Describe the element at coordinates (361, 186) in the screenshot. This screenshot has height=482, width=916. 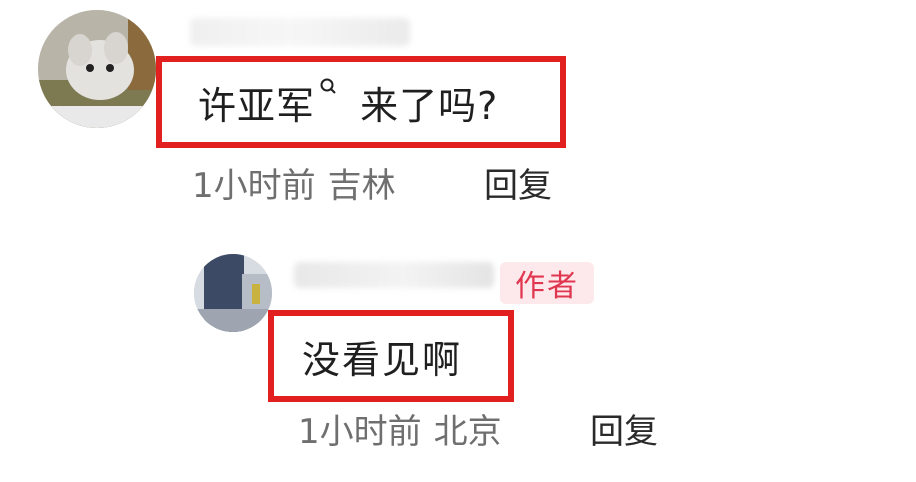
I see `comment-location: 吉林` at that location.